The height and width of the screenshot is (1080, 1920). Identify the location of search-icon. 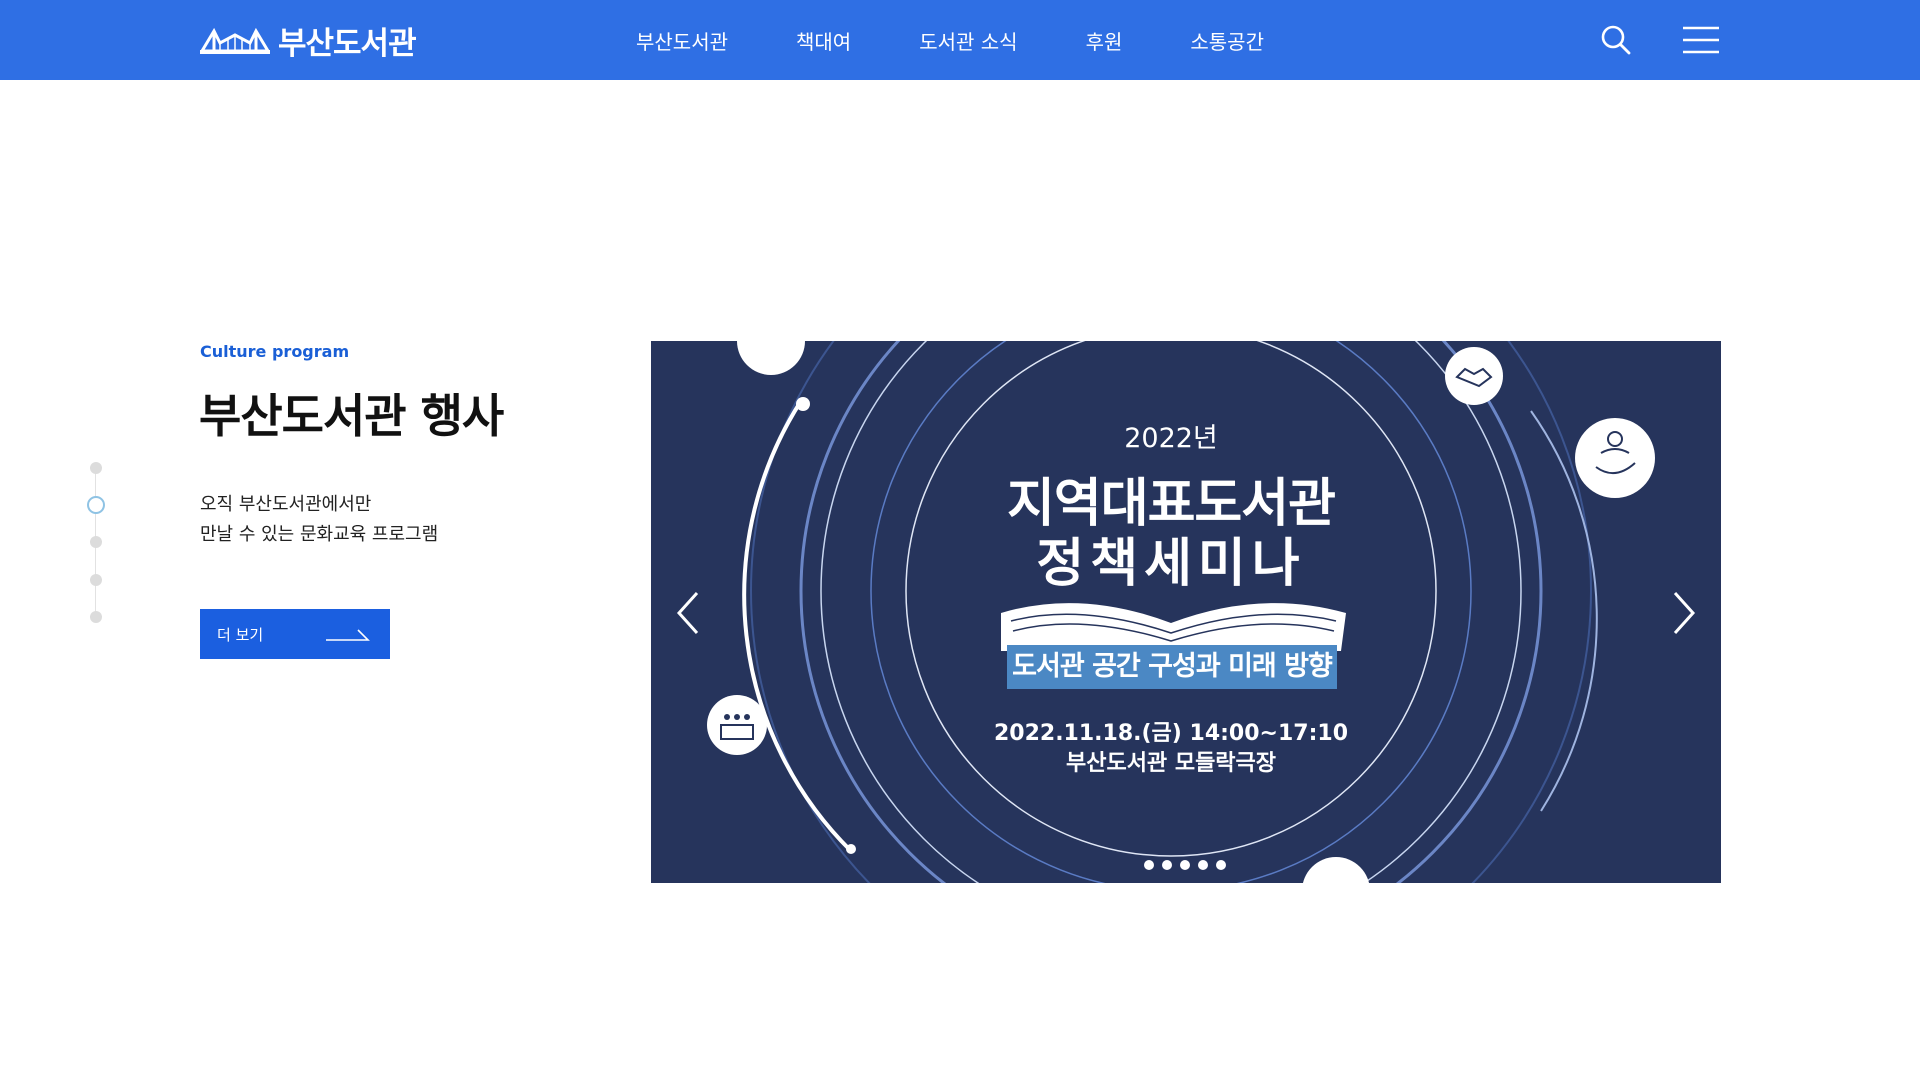
(1616, 40).